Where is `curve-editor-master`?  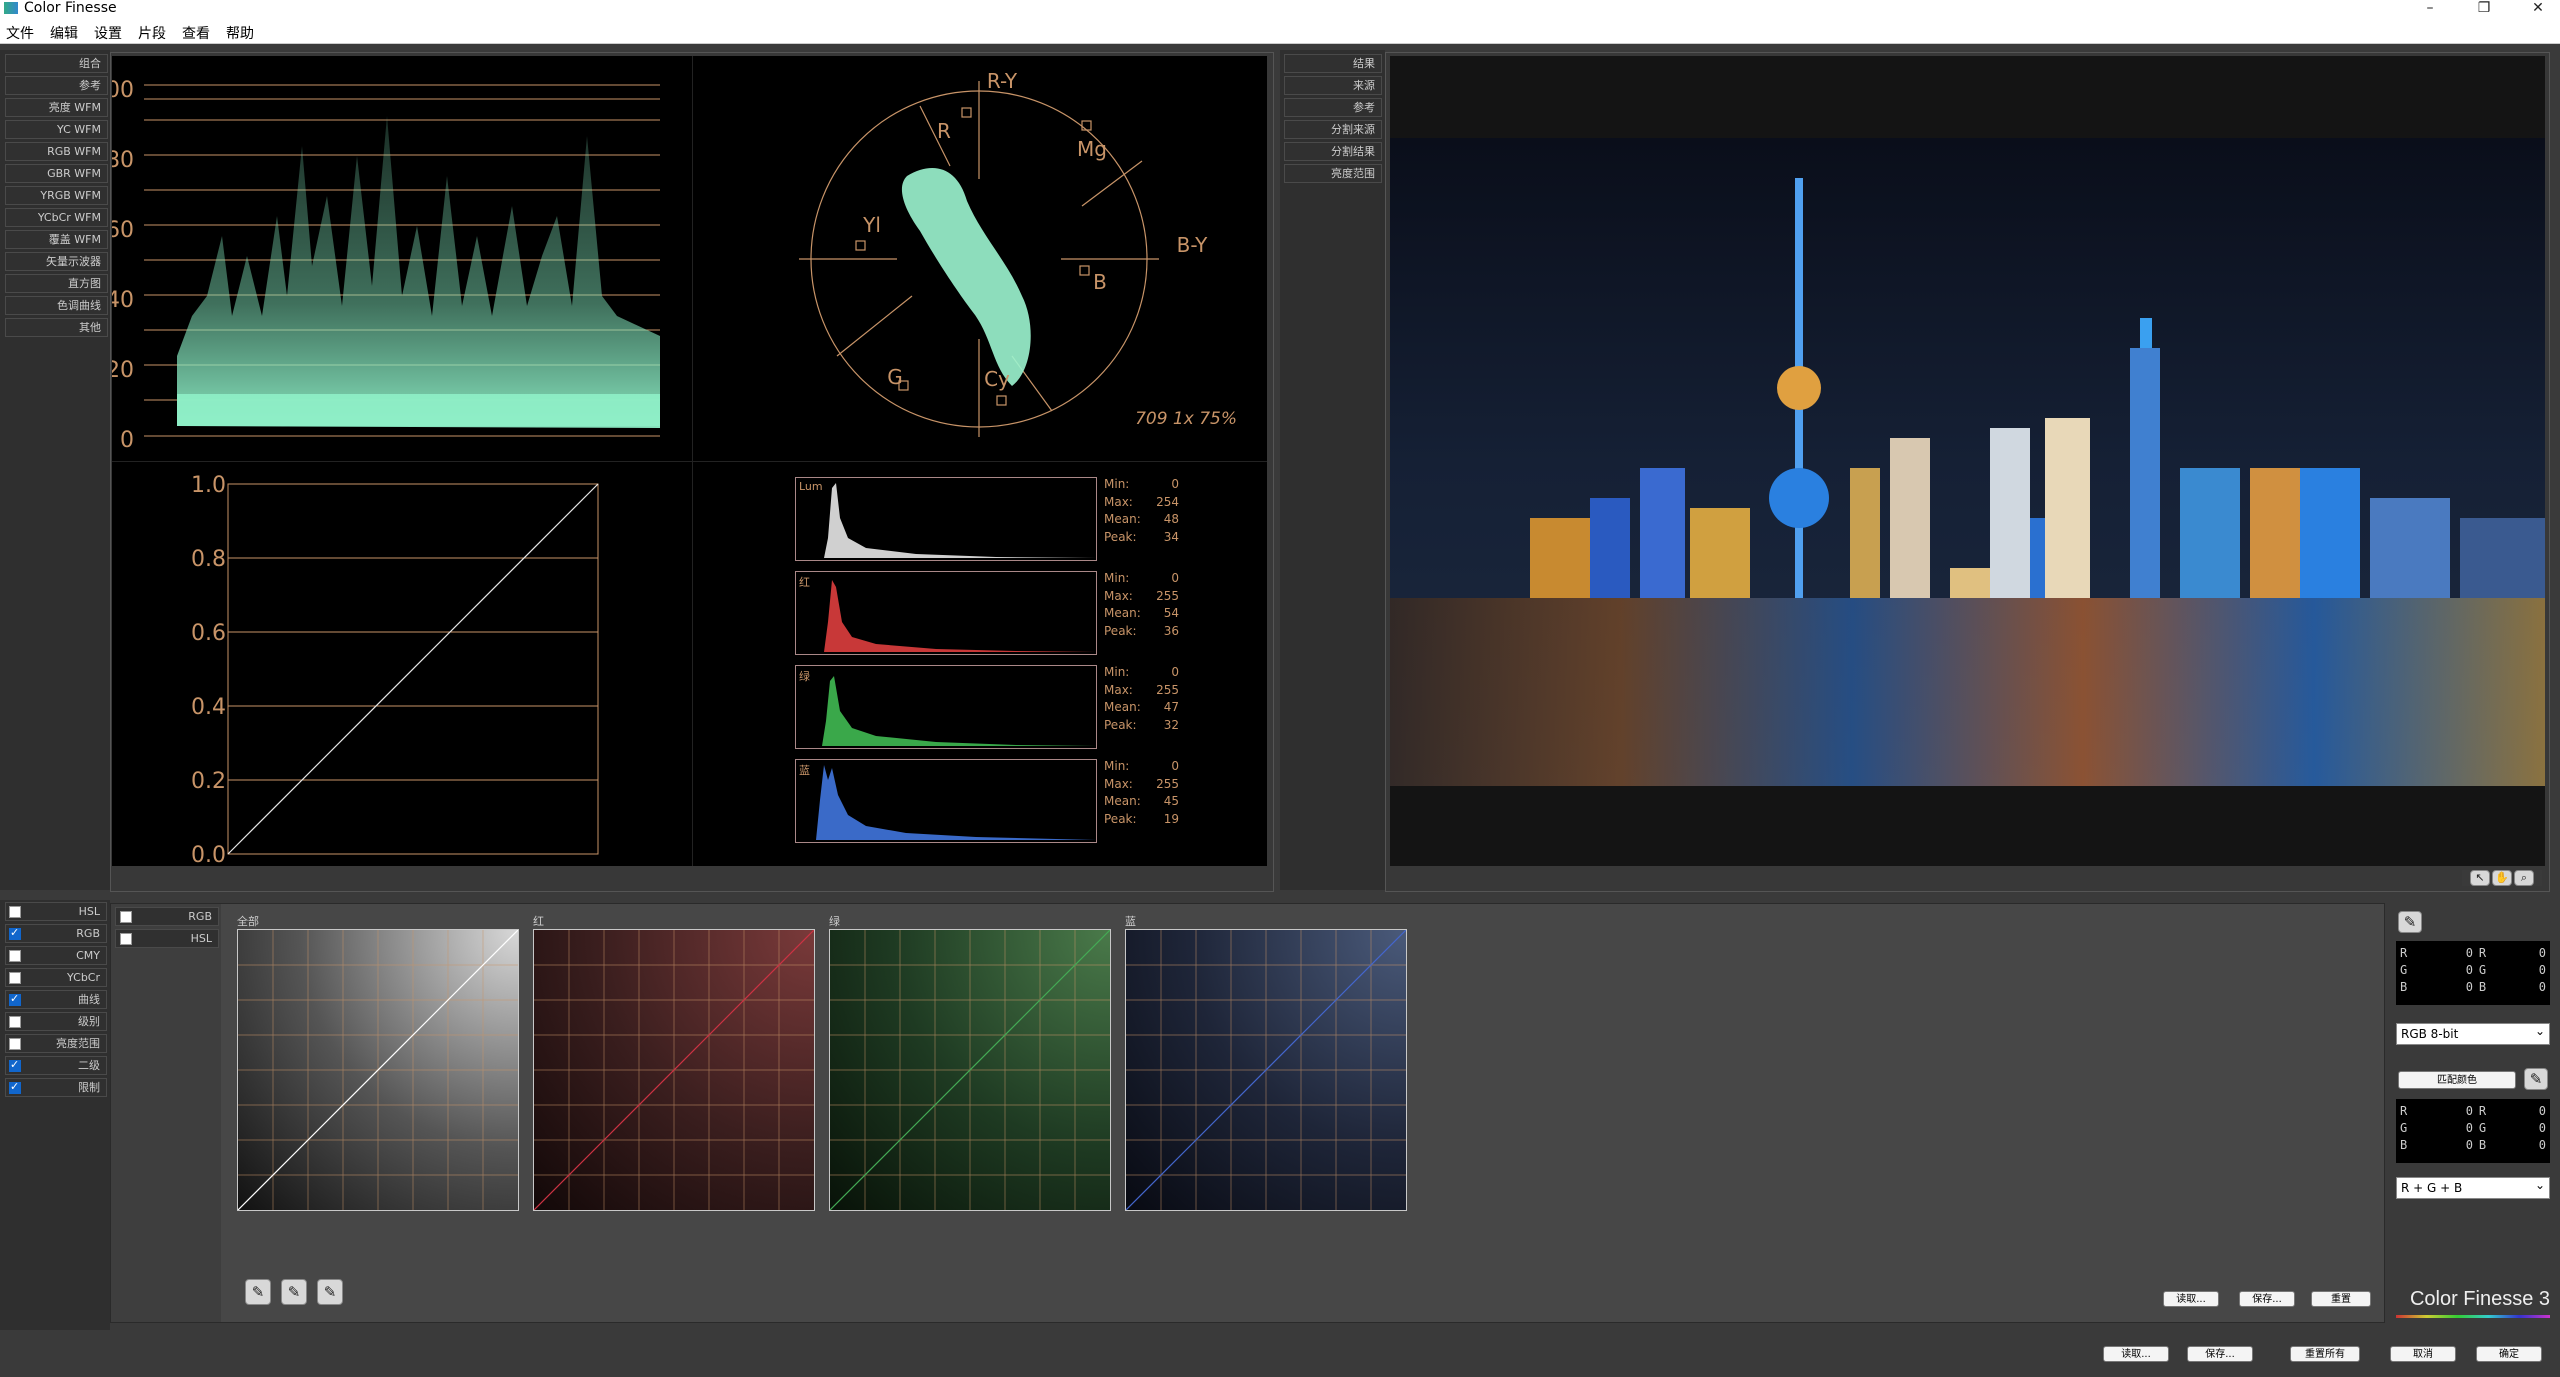
curve-editor-master is located at coordinates (378, 1070).